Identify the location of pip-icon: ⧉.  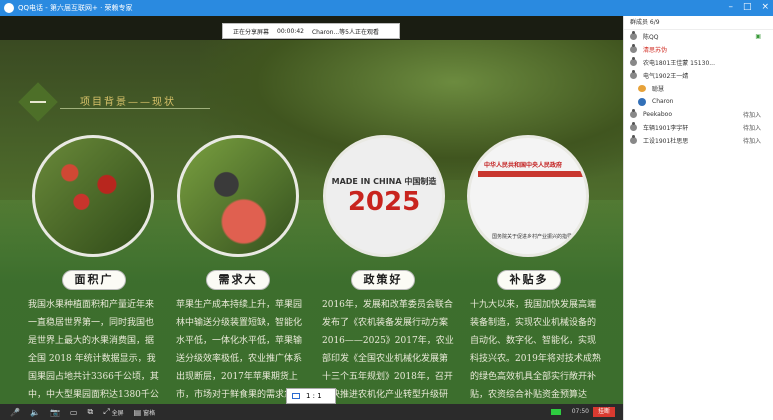
(90, 412).